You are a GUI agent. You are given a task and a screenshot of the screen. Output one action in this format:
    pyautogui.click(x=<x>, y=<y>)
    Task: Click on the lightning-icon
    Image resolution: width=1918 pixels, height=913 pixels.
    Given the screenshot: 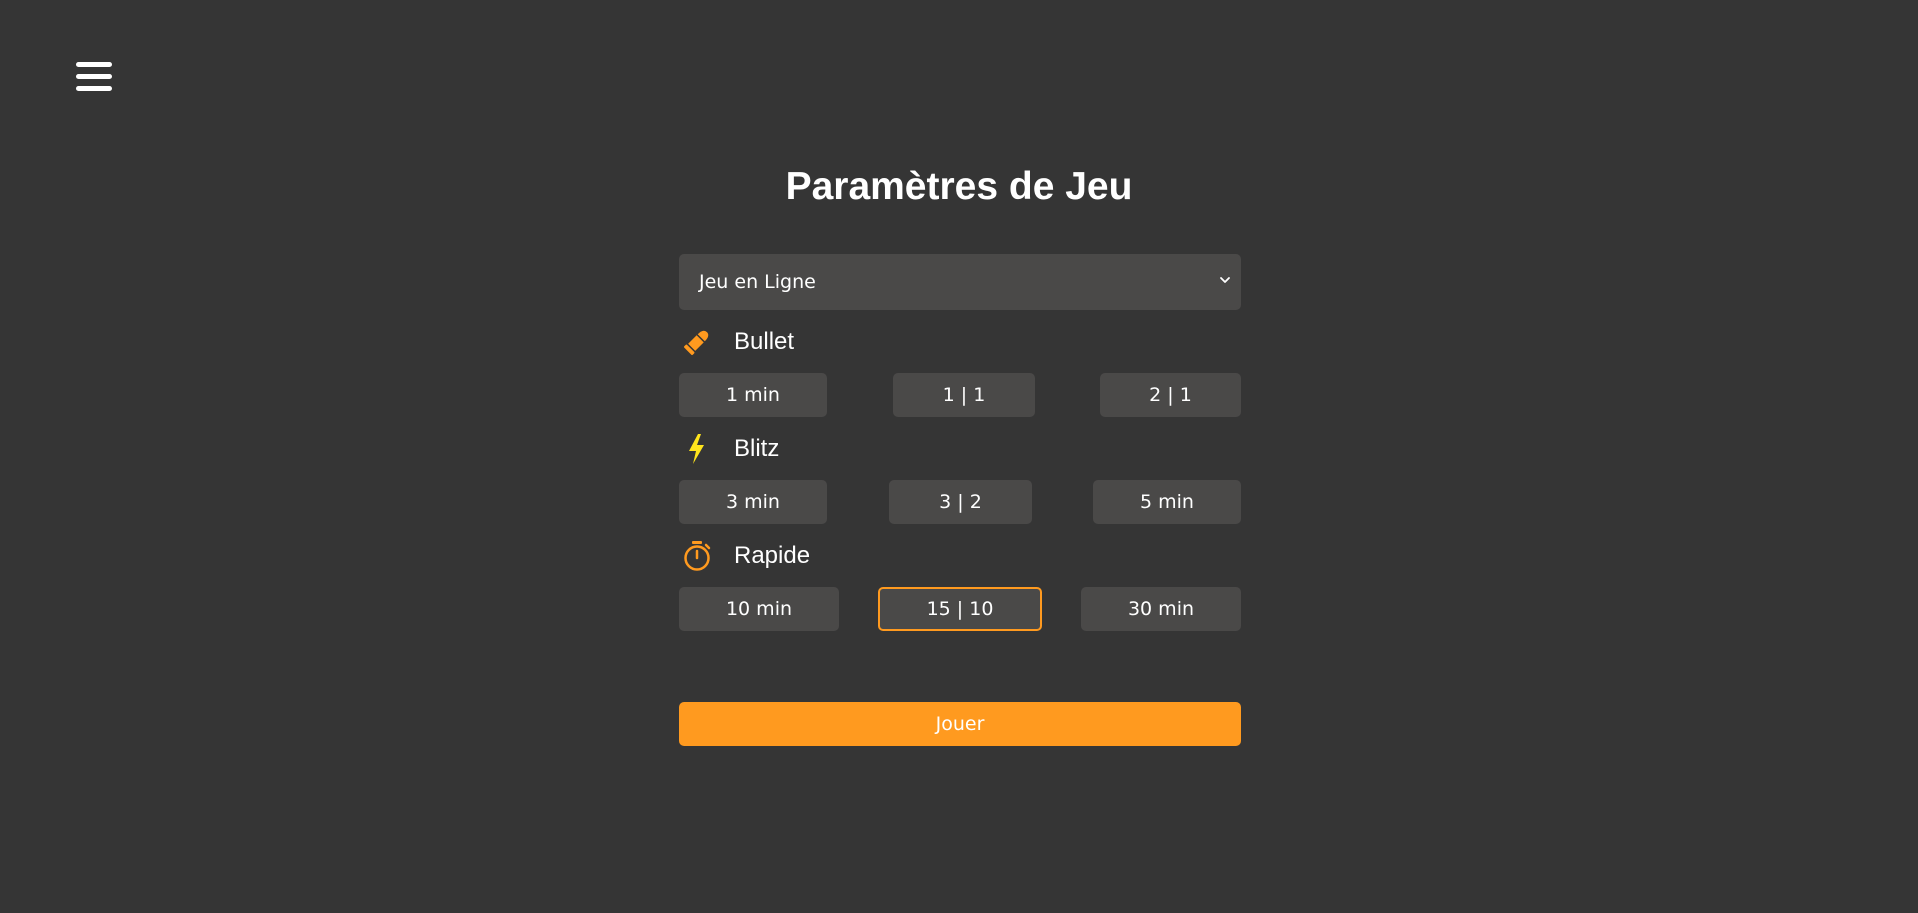 What is the action you would take?
    pyautogui.click(x=697, y=449)
    